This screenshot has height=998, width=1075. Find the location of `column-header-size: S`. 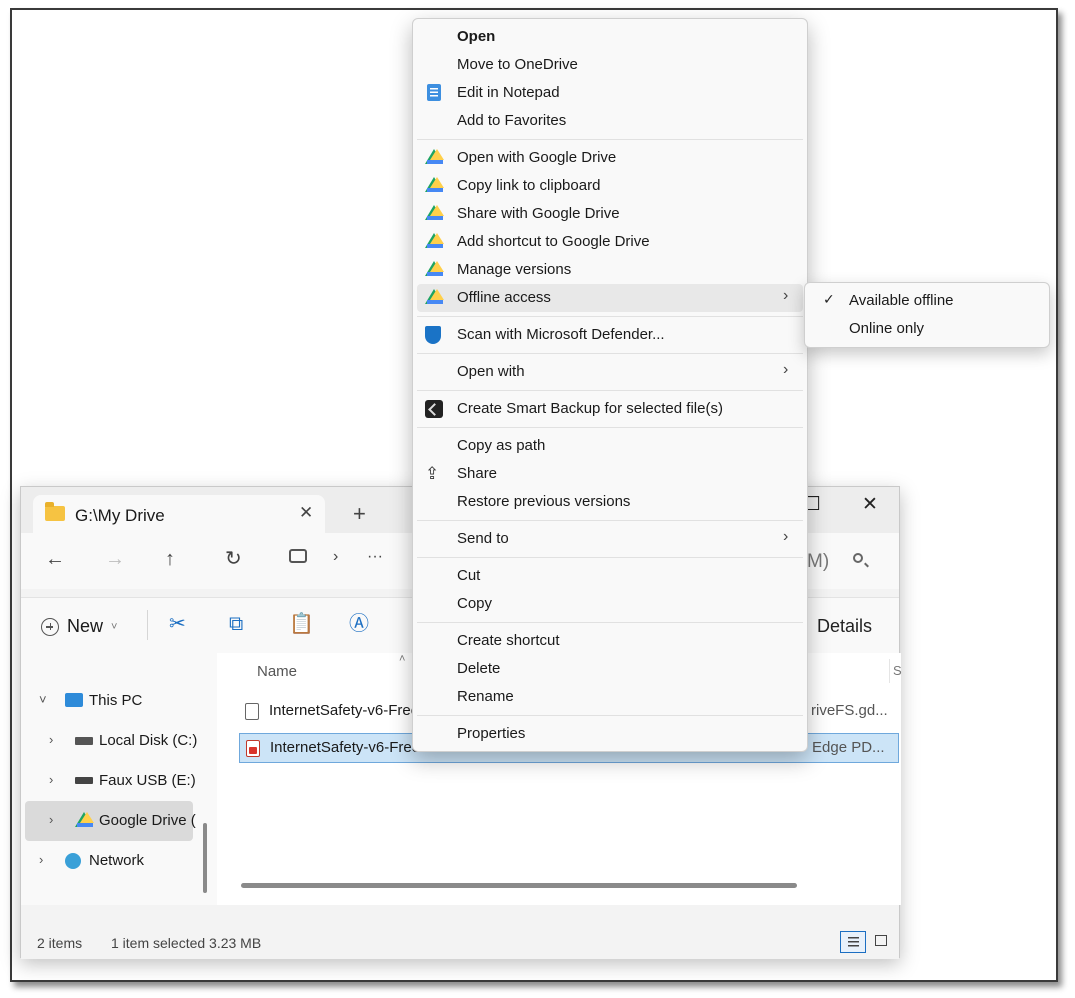

column-header-size: S is located at coordinates (897, 670).